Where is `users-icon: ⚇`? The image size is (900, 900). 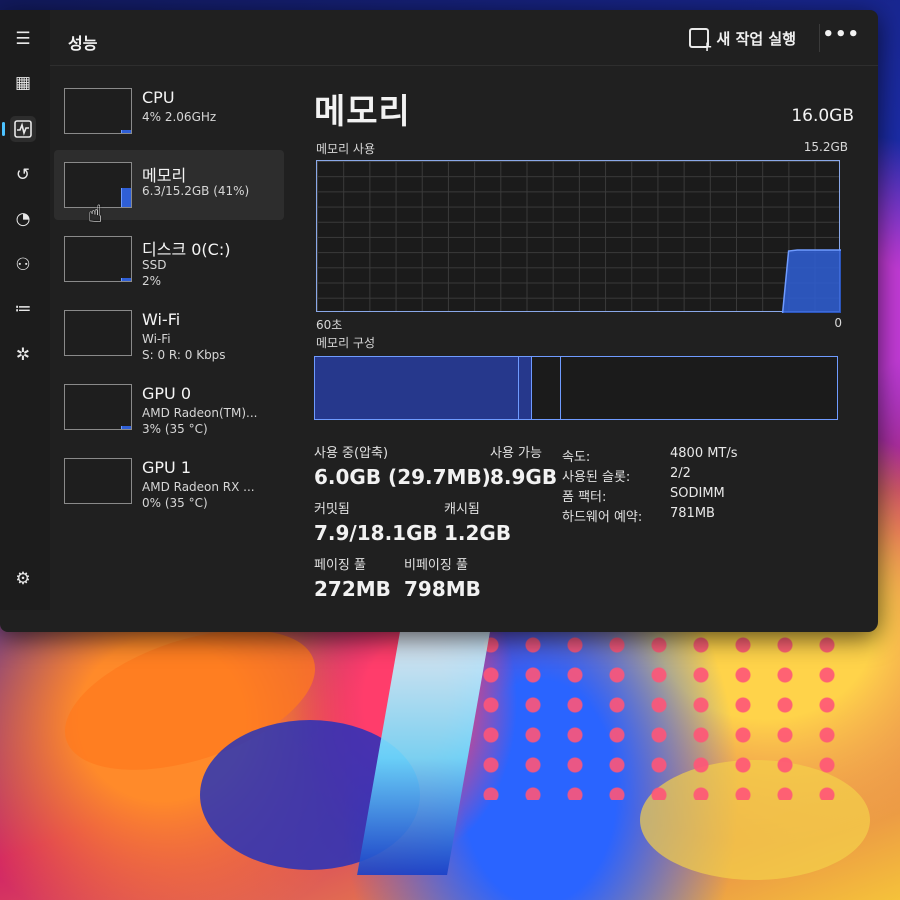 users-icon: ⚇ is located at coordinates (23, 265).